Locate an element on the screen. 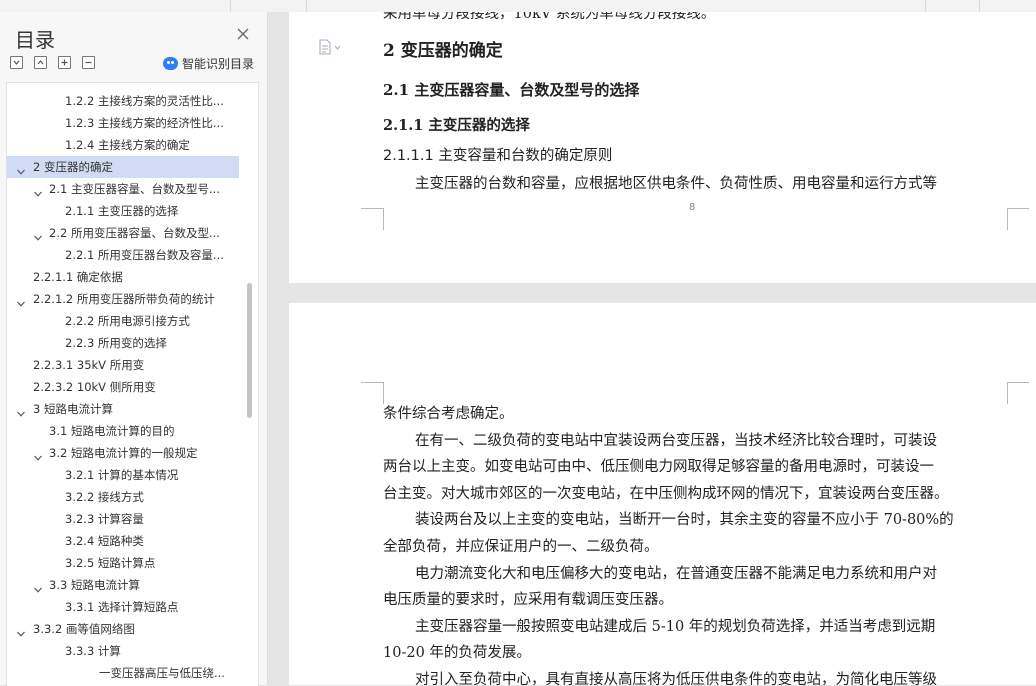 The image size is (1036, 686). document-icon is located at coordinates (331, 47).